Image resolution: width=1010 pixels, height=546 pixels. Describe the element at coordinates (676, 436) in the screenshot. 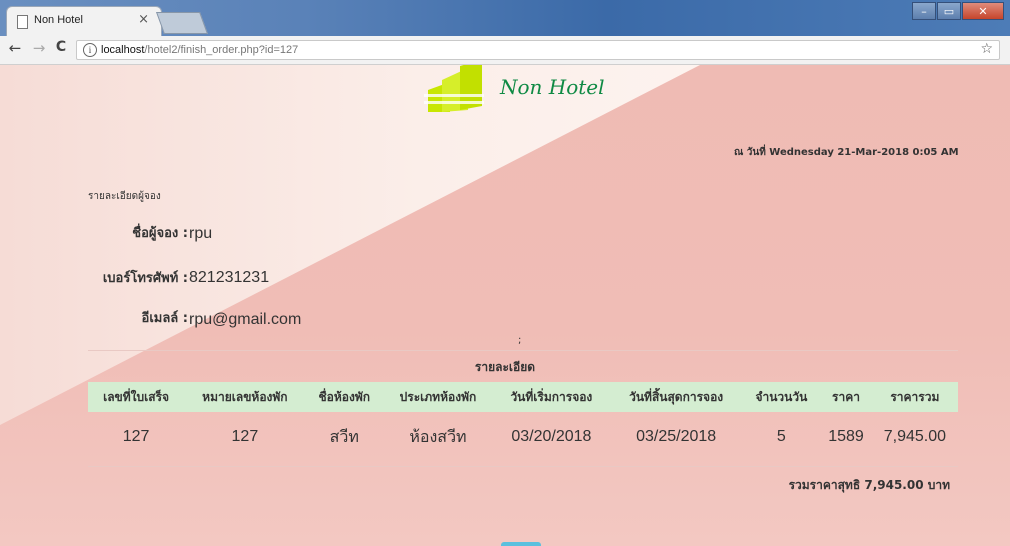

I see `end-date-cell: 03/25/2018` at that location.